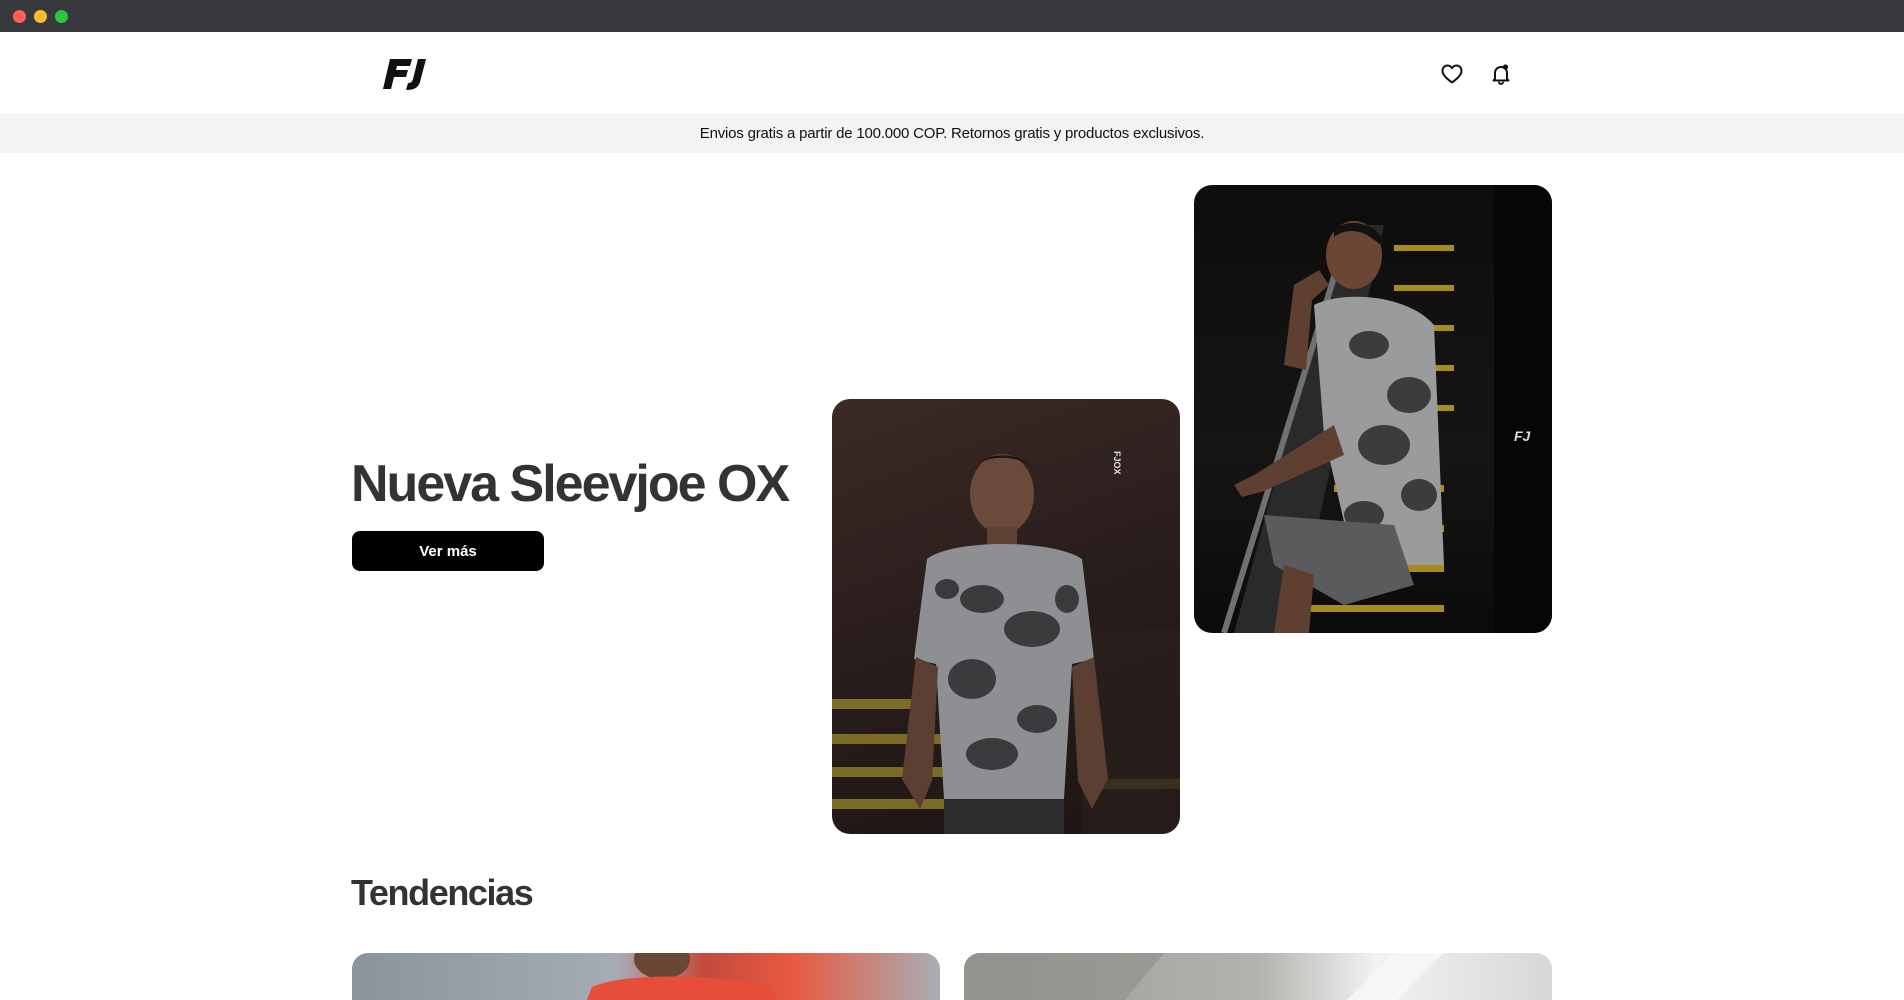 Image resolution: width=1904 pixels, height=1000 pixels. I want to click on trends-title: Tendencias, so click(442, 892).